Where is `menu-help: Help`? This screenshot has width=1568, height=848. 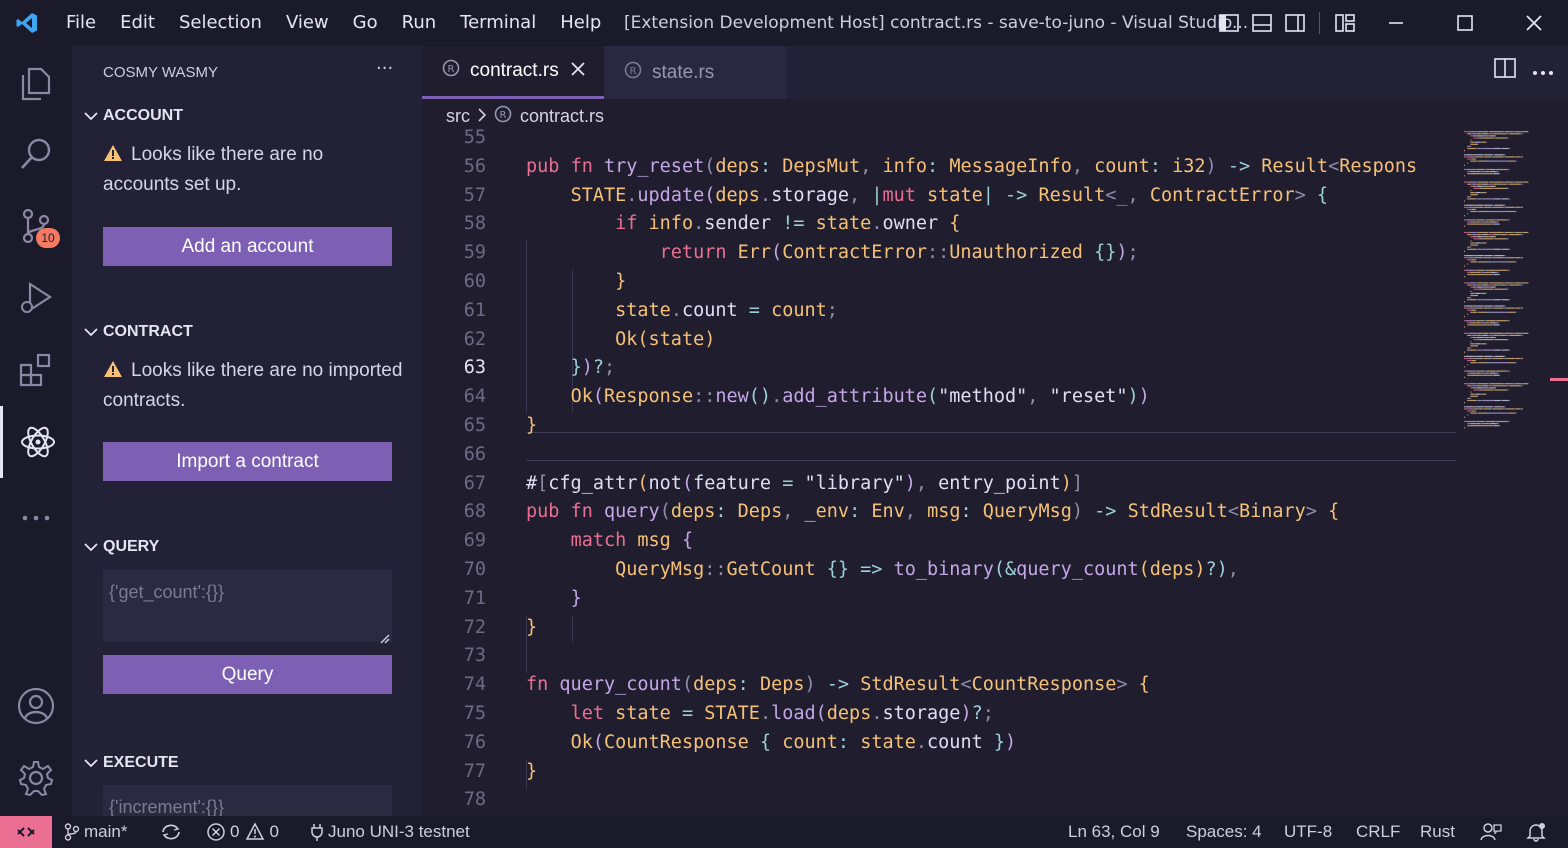 menu-help: Help is located at coordinates (580, 23).